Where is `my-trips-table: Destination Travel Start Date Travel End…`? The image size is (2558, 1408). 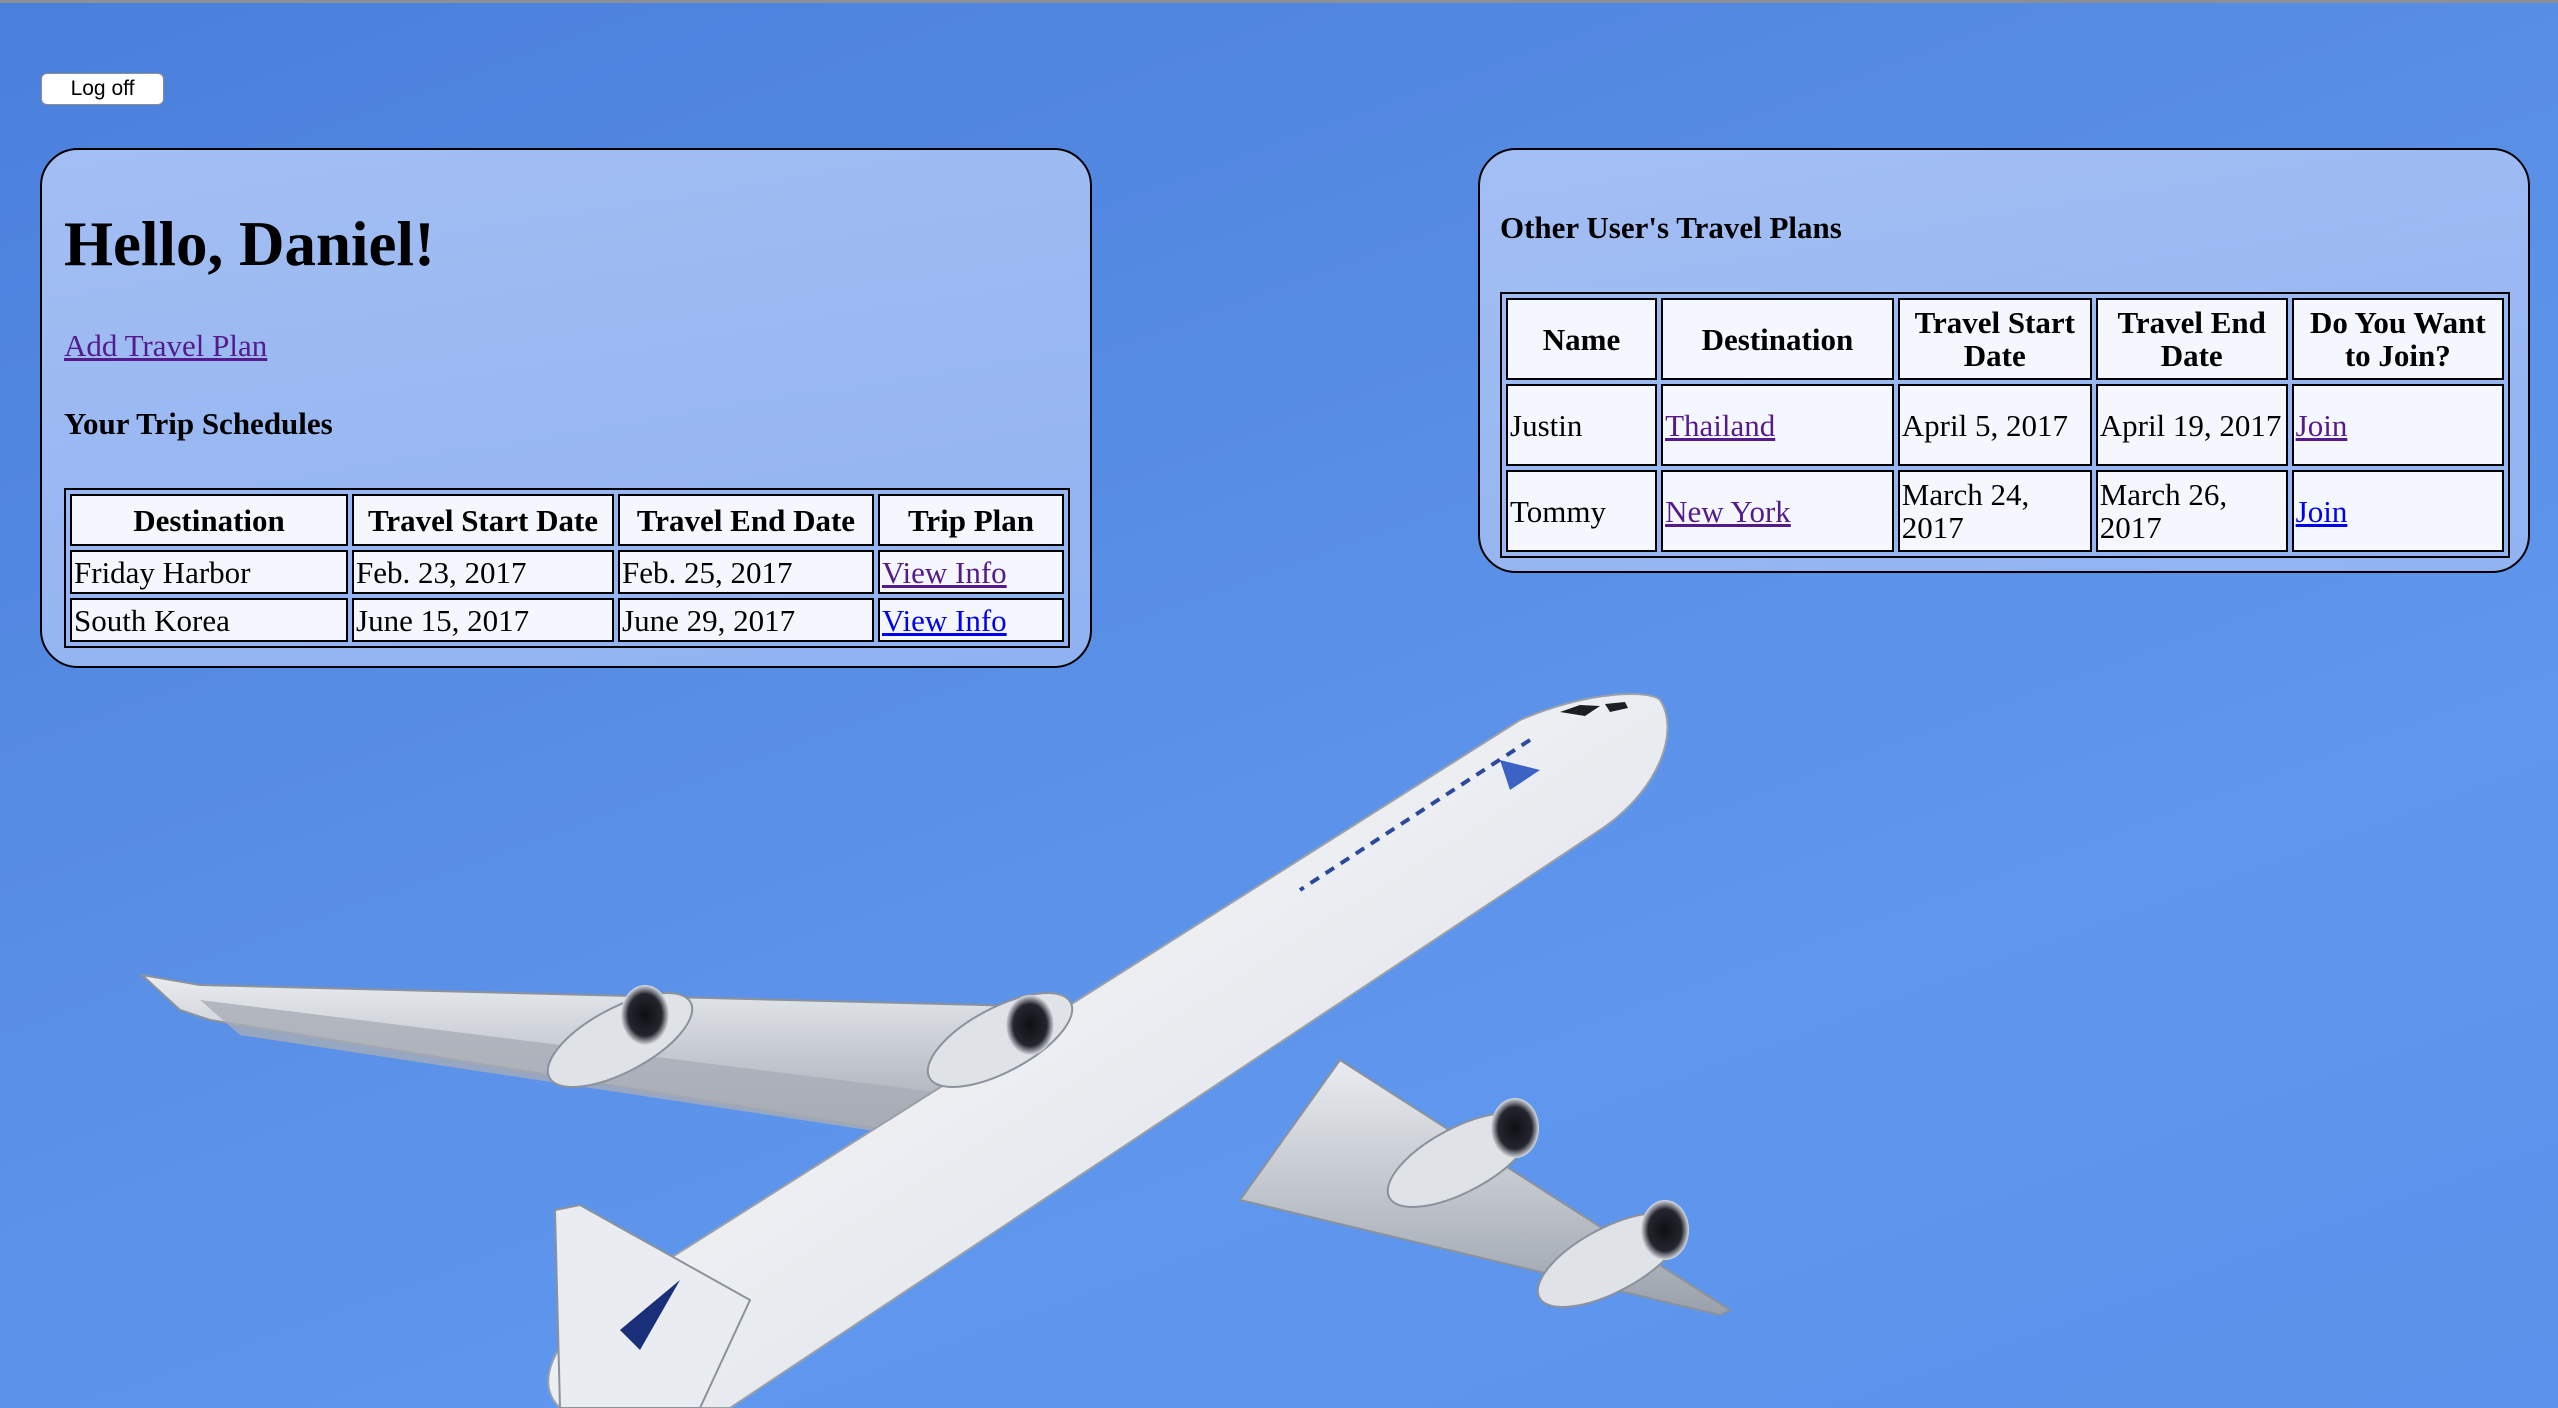 my-trips-table: Destination Travel Start Date Travel End… is located at coordinates (567, 568).